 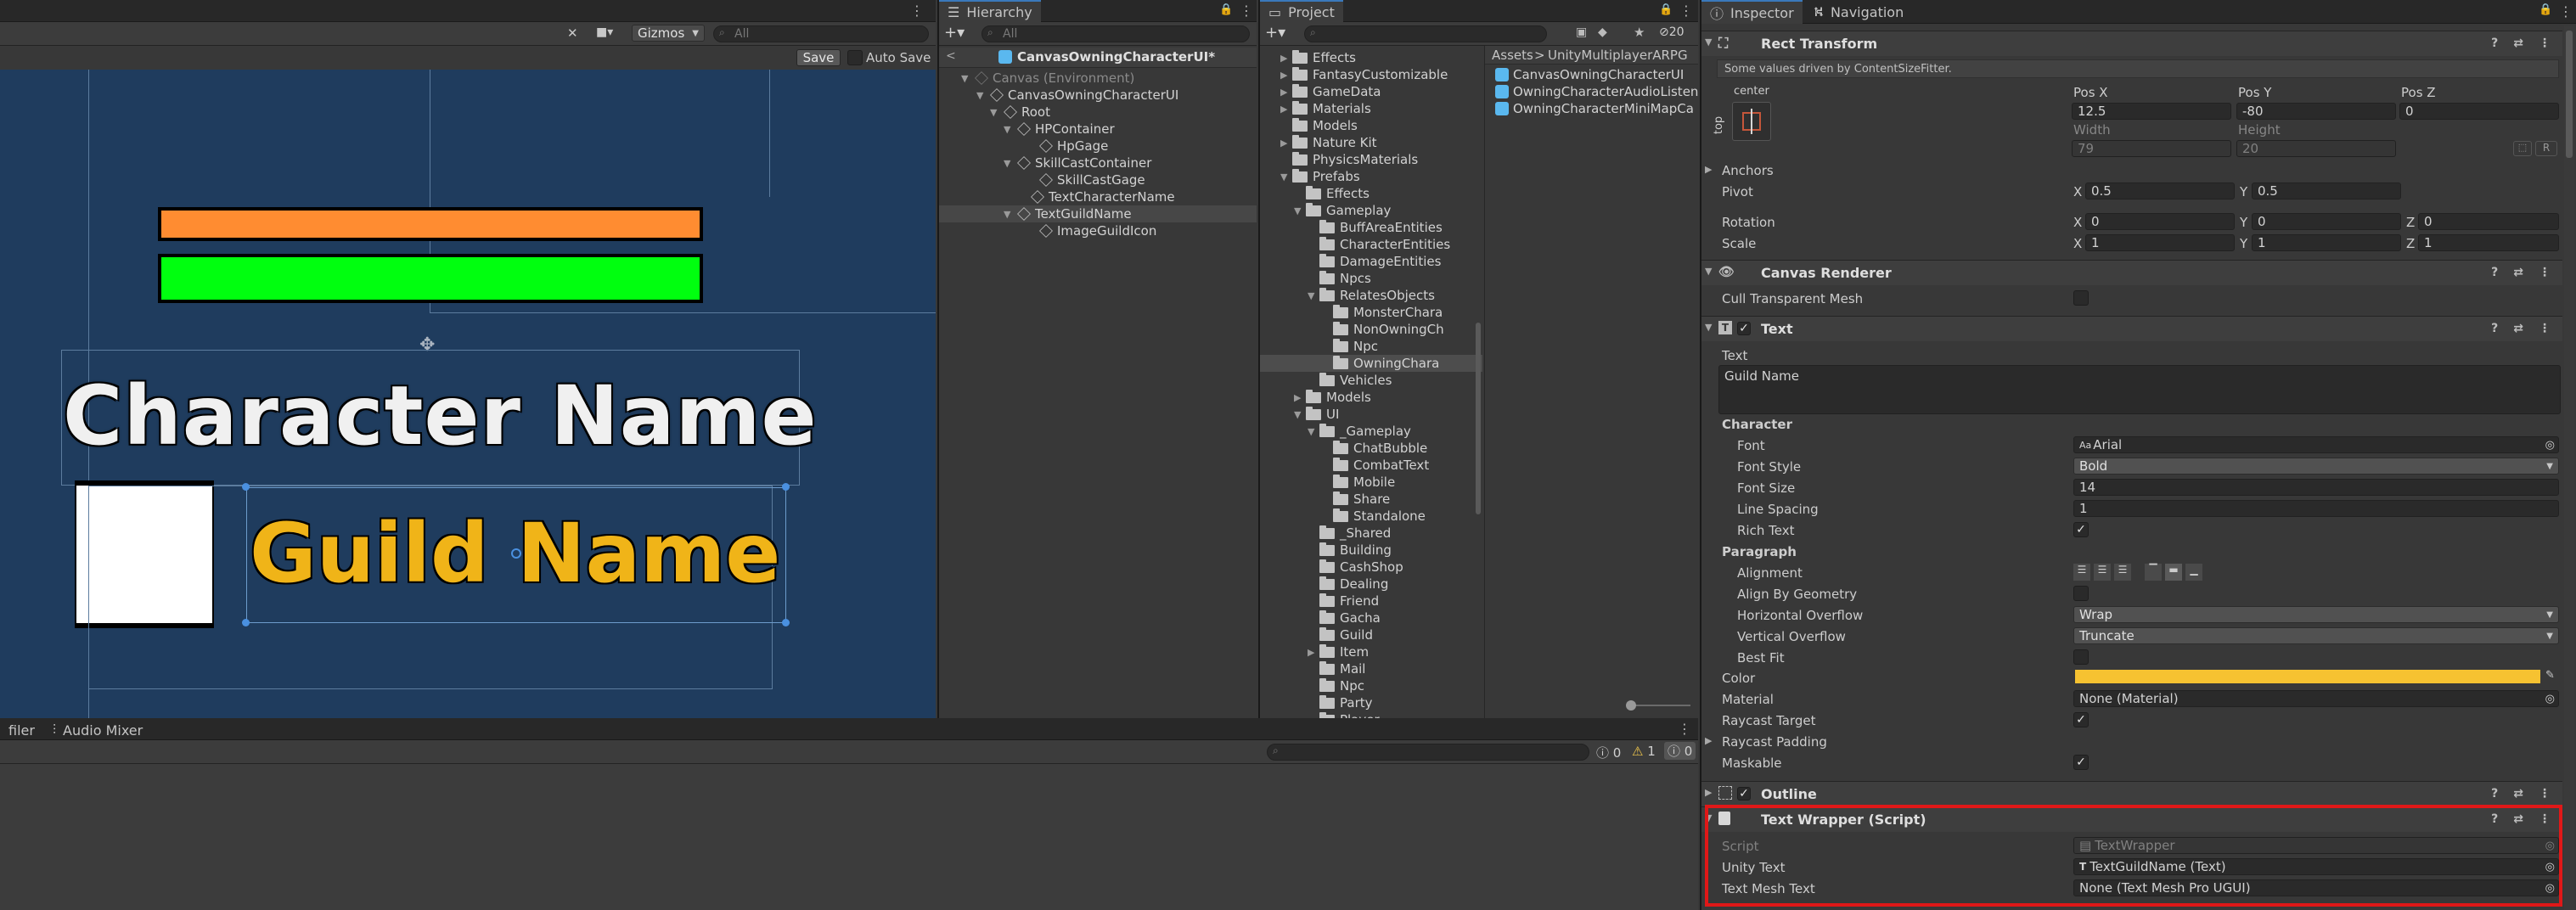 I want to click on project-folder-item: Models, so click(x=1371, y=125).